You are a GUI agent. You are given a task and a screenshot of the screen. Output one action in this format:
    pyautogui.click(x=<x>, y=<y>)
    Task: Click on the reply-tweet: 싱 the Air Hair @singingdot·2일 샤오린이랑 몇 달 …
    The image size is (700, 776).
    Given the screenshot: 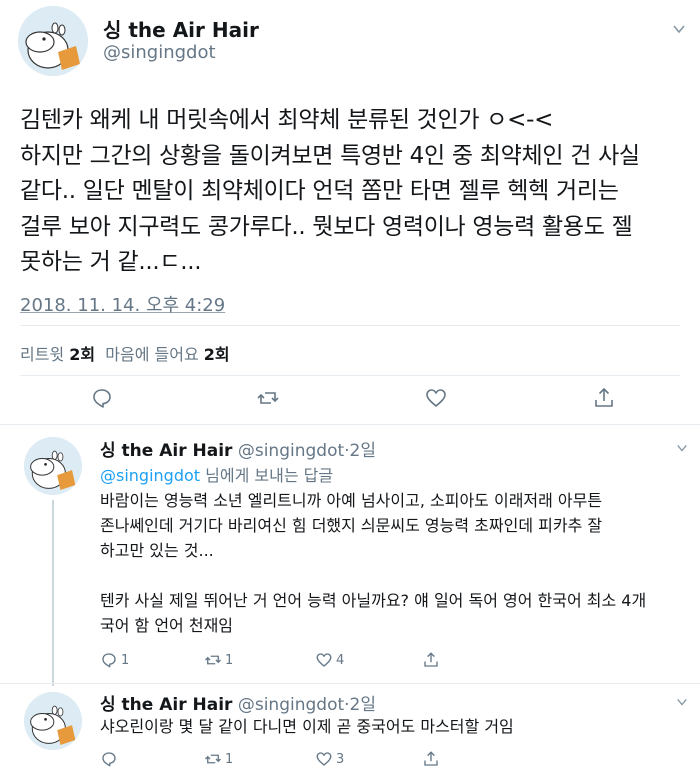 What is the action you would take?
    pyautogui.click(x=350, y=730)
    